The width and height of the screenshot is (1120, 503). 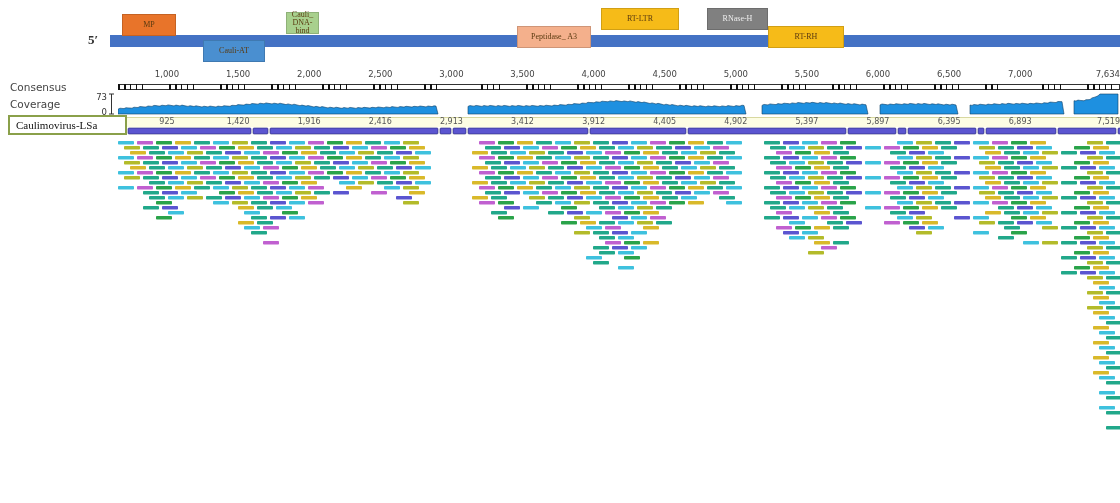 I want to click on ruler-label: 3,912, so click(x=594, y=121).